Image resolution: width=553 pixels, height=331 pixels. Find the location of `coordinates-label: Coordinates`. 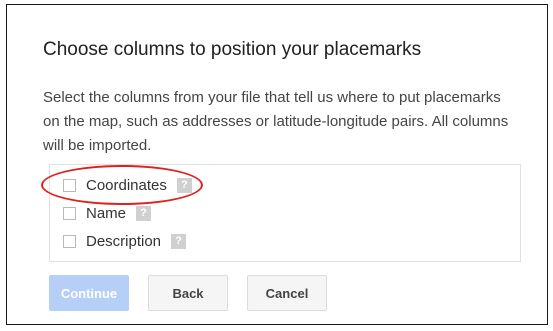

coordinates-label: Coordinates is located at coordinates (126, 185).